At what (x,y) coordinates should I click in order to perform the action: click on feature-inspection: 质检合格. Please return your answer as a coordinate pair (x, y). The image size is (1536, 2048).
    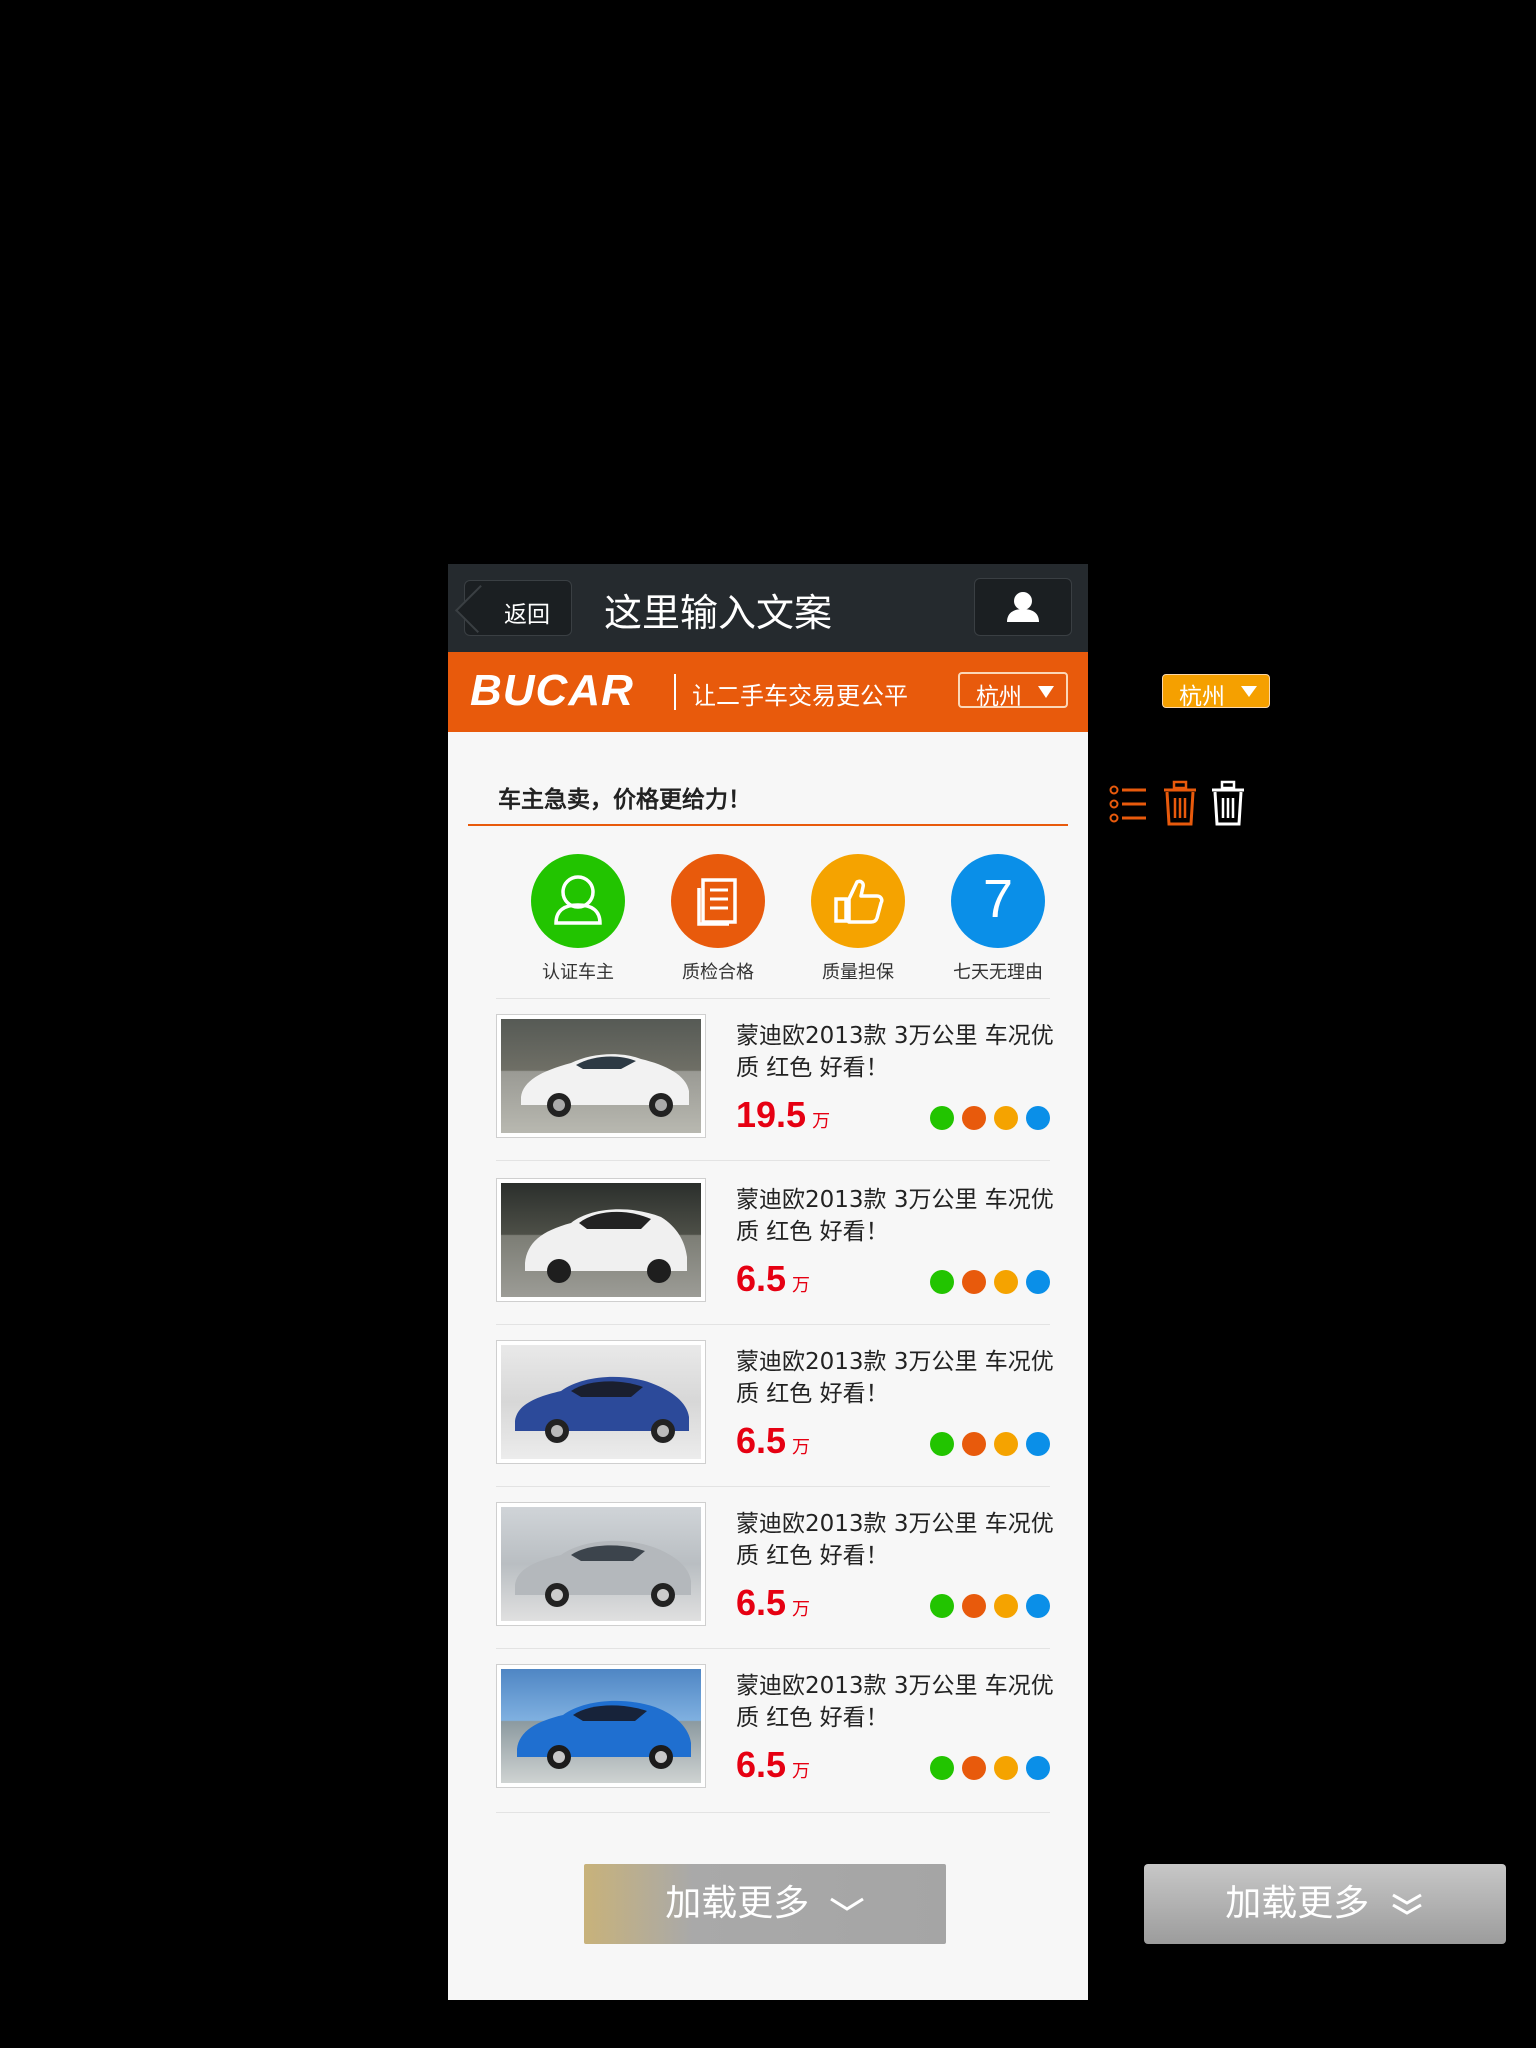
    Looking at the image, I should click on (718, 919).